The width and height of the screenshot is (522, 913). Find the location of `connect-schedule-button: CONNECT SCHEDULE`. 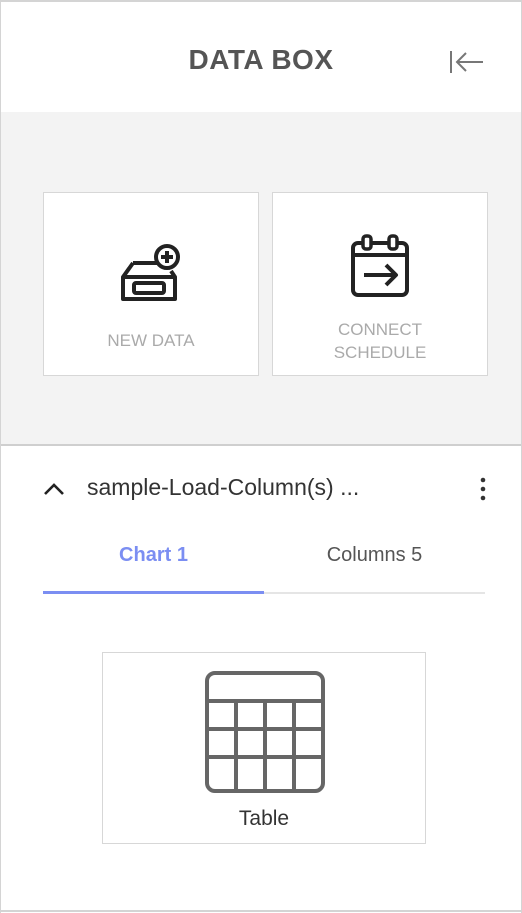

connect-schedule-button: CONNECT SCHEDULE is located at coordinates (380, 284).